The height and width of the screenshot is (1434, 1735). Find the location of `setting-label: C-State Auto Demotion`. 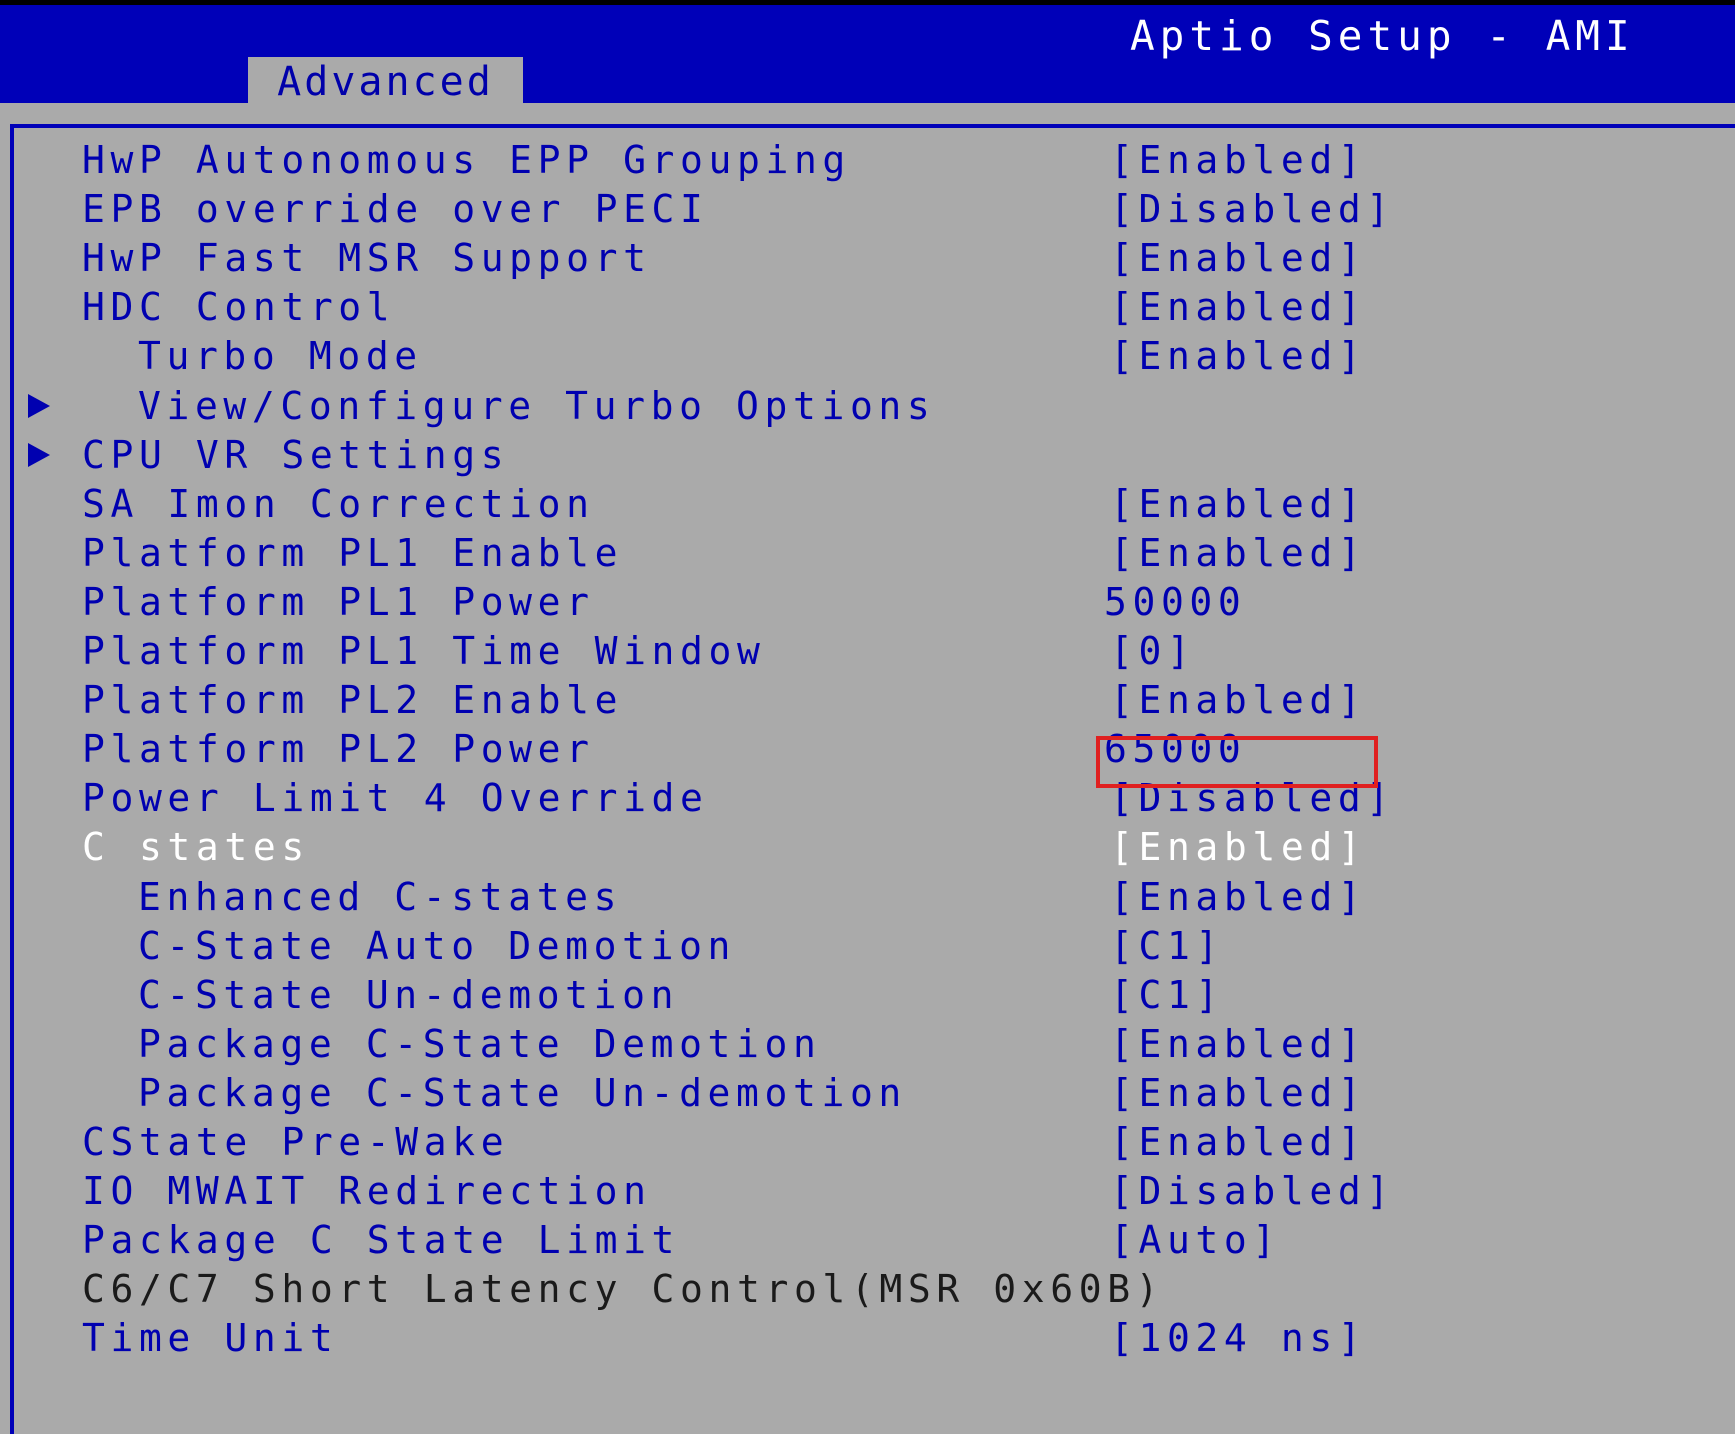

setting-label: C-State Auto Demotion is located at coordinates (437, 945).